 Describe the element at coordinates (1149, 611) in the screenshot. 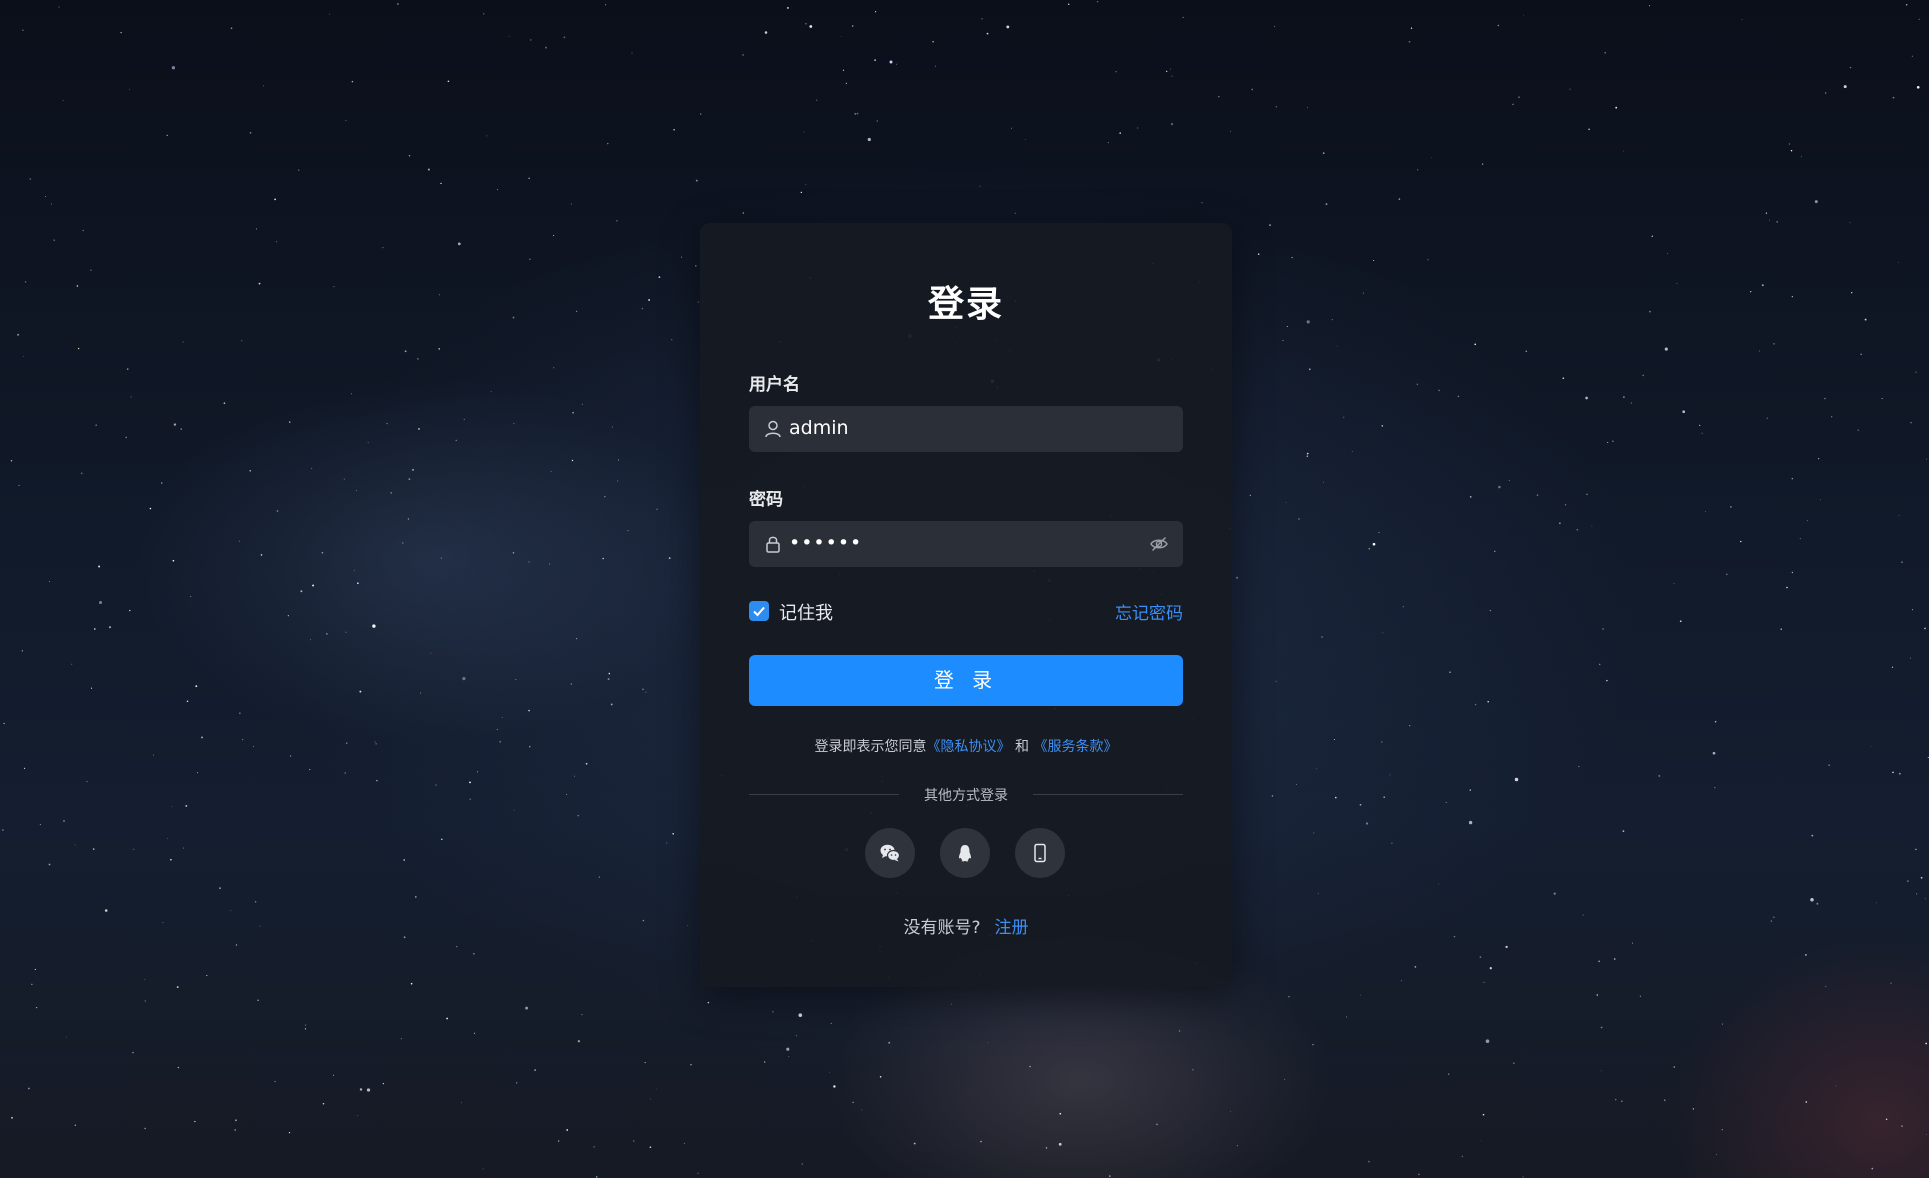

I see `forgot-password-link: 忘记密码` at that location.